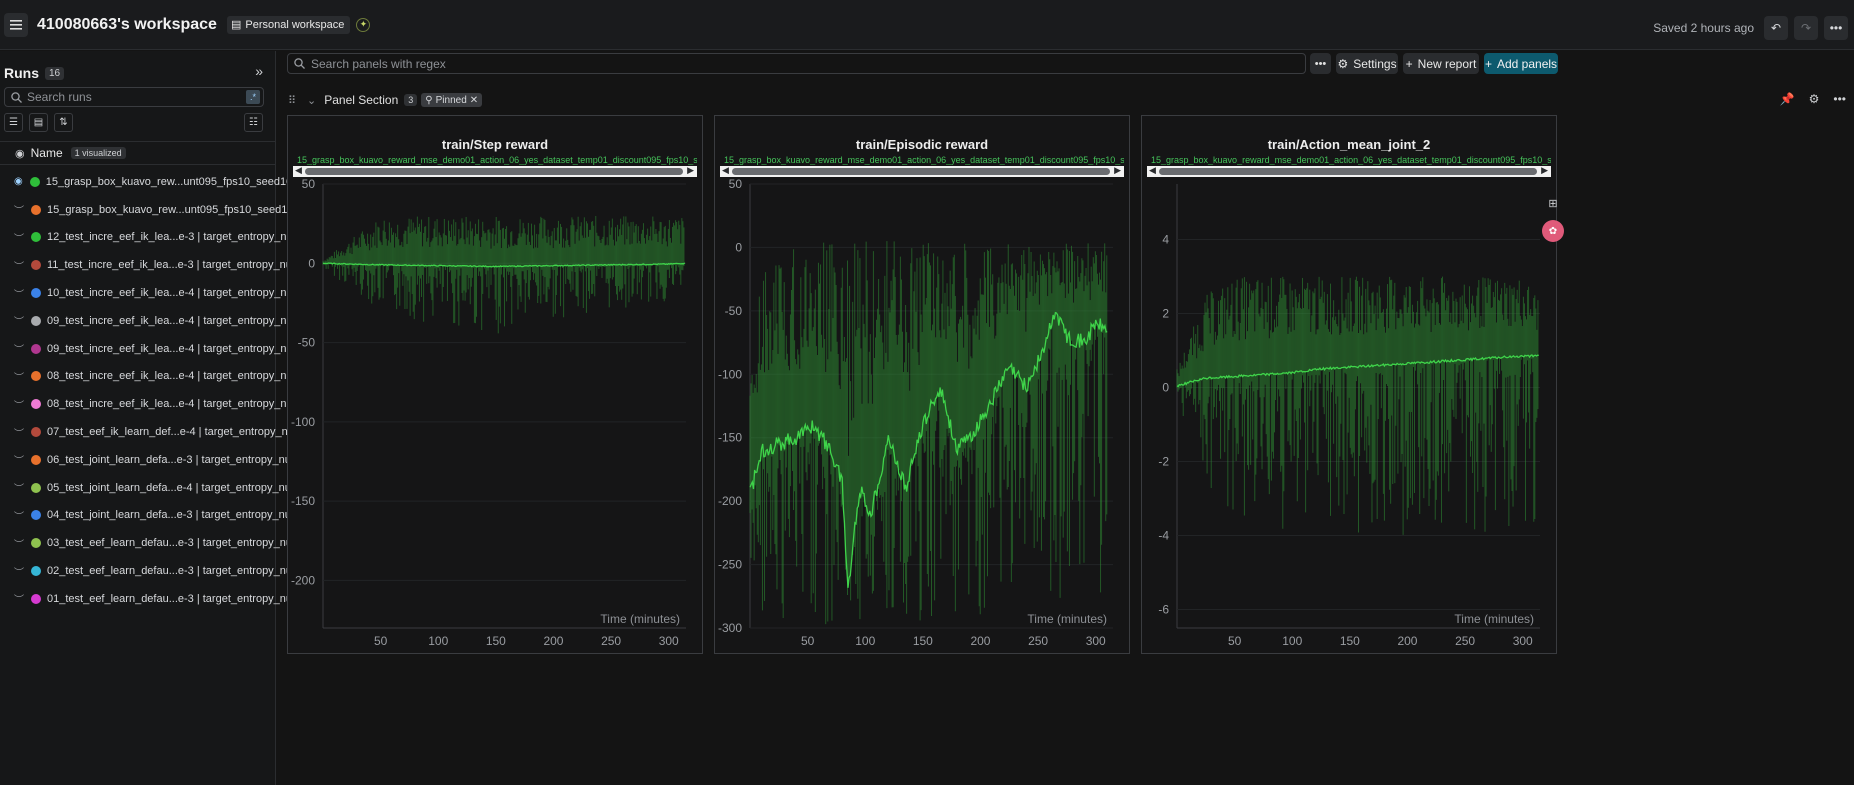  I want to click on menu-icon, so click(16, 24).